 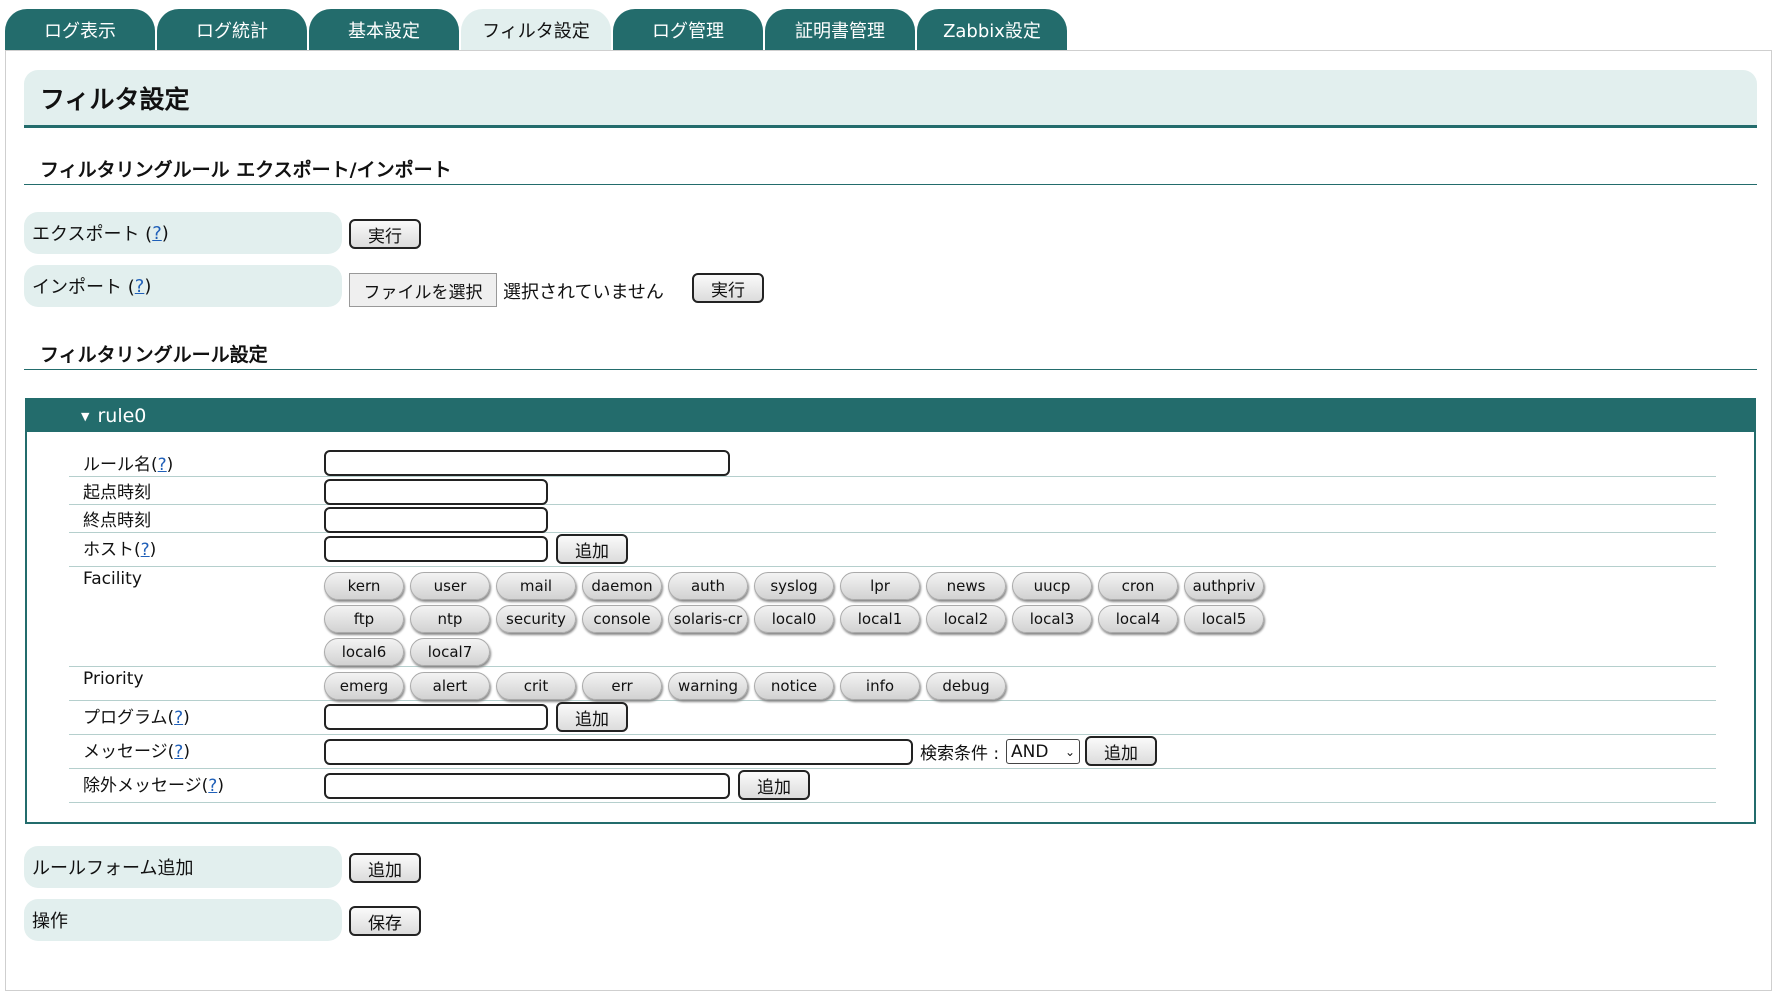 I want to click on host-help-link: ?, so click(x=145, y=550).